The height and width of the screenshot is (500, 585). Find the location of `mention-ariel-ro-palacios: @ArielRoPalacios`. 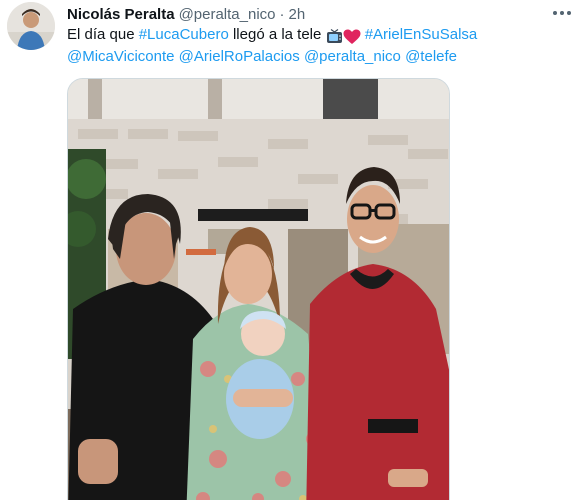

mention-ariel-ro-palacios: @ArielRoPalacios is located at coordinates (239, 56).